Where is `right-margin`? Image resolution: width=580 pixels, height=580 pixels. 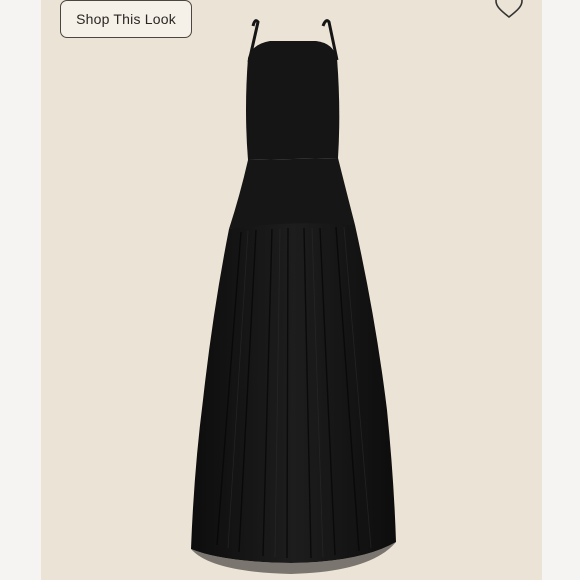 right-margin is located at coordinates (561, 290).